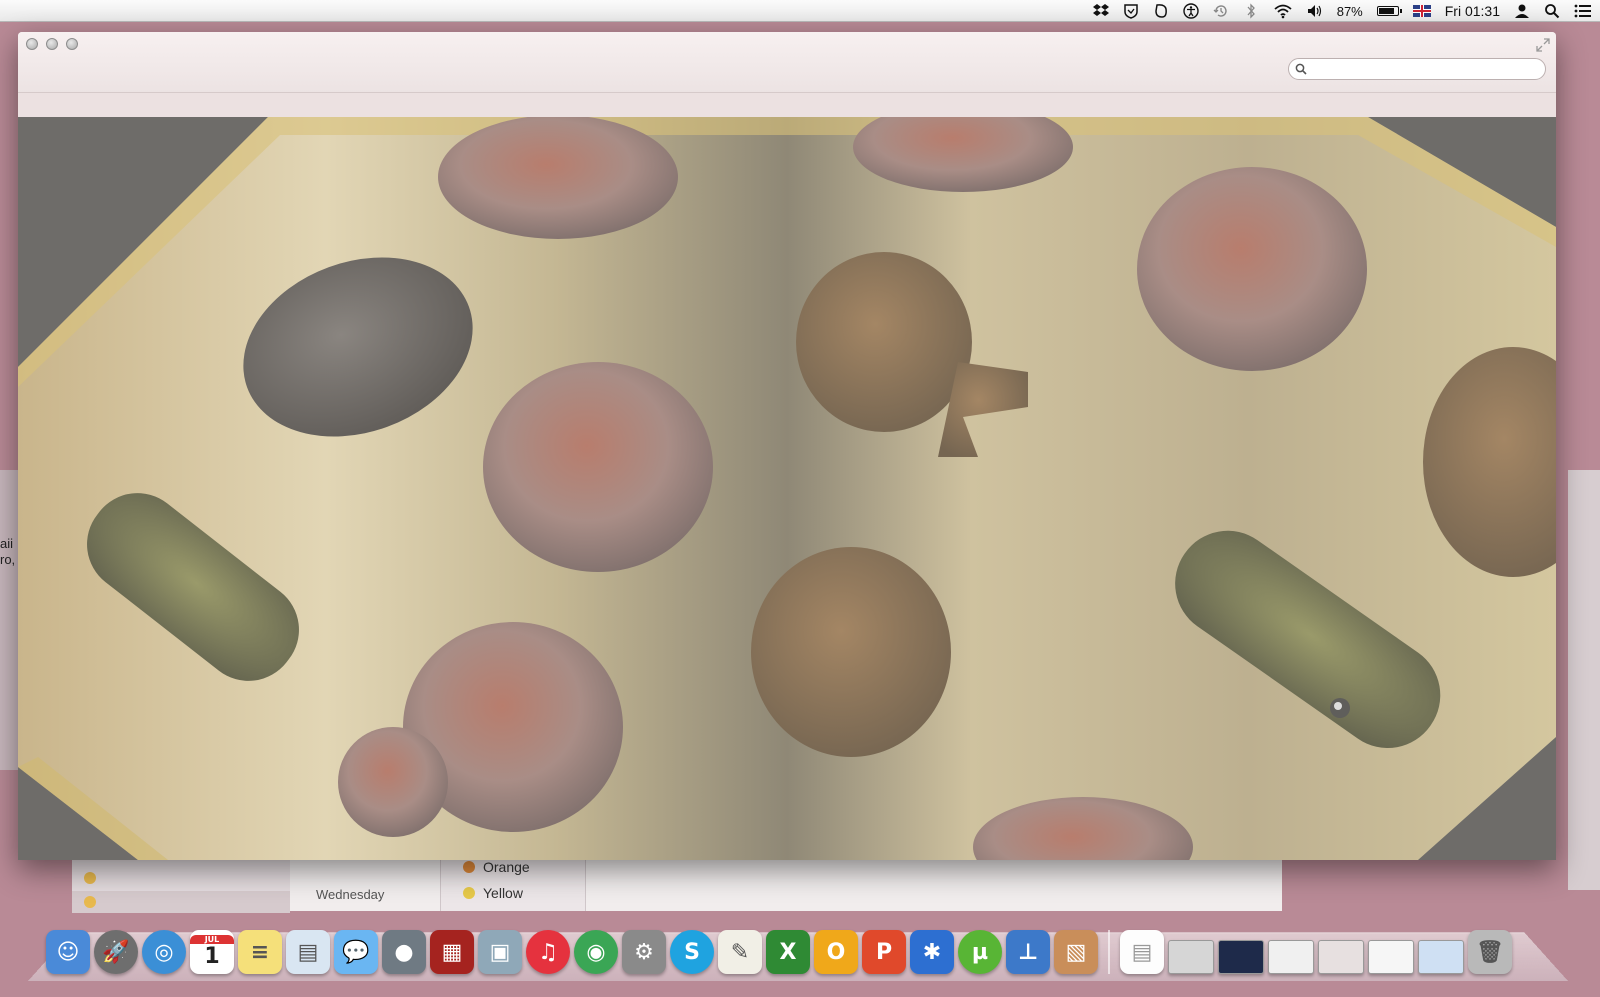 This screenshot has height=997, width=1600. Describe the element at coordinates (787, 74) in the screenshot. I see `window-titlebar` at that location.